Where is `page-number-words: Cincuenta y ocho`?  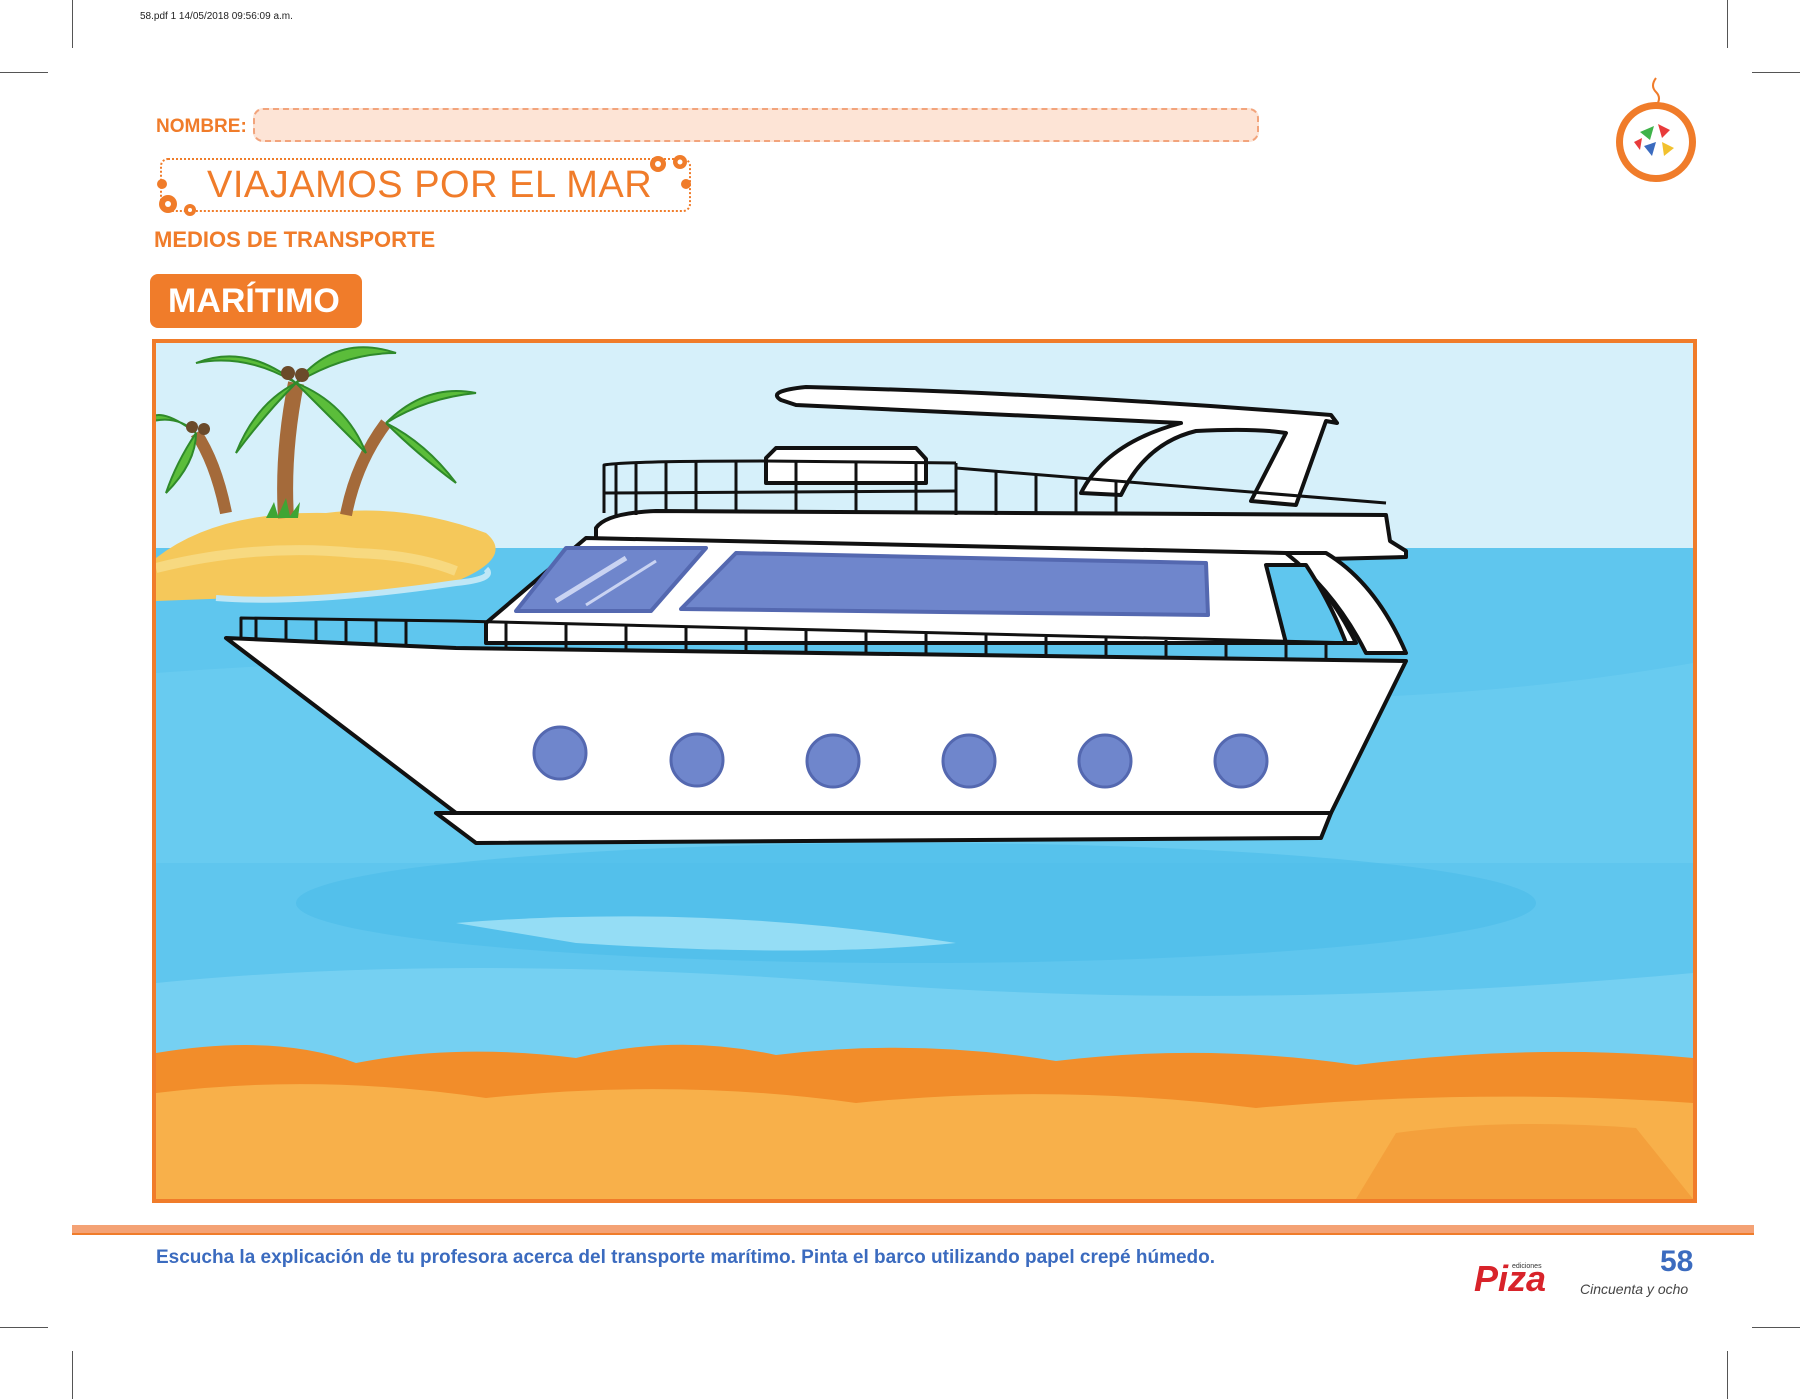
page-number-words: Cincuenta y ocho is located at coordinates (1634, 1289).